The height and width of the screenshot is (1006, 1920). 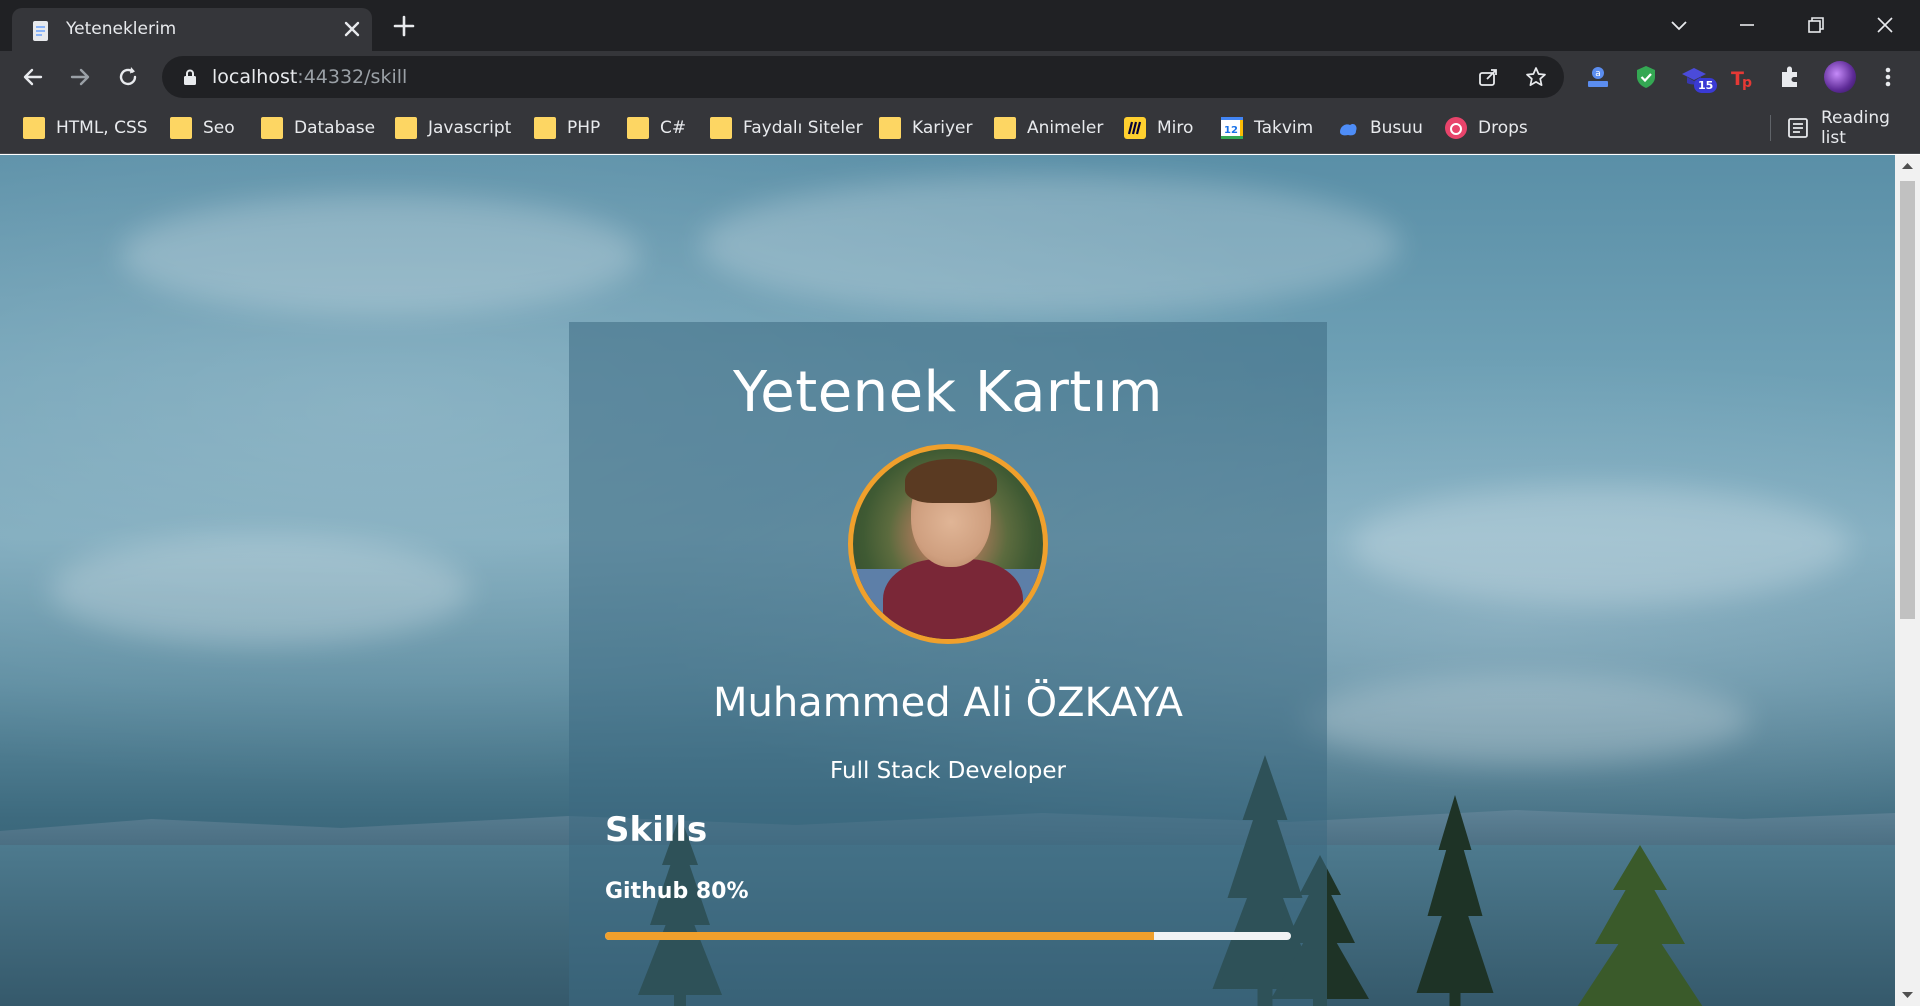 What do you see at coordinates (1747, 83) in the screenshot?
I see `svg-text: p` at bounding box center [1747, 83].